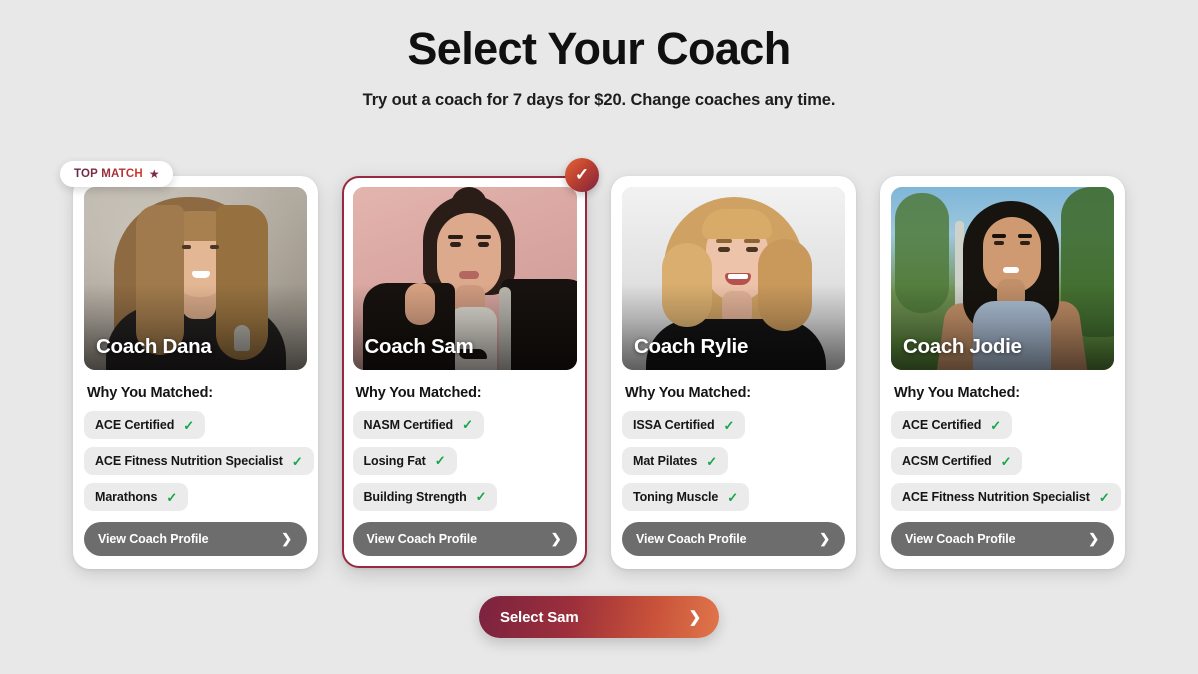  What do you see at coordinates (539, 617) in the screenshot?
I see `select-coach-label: Select Sam` at bounding box center [539, 617].